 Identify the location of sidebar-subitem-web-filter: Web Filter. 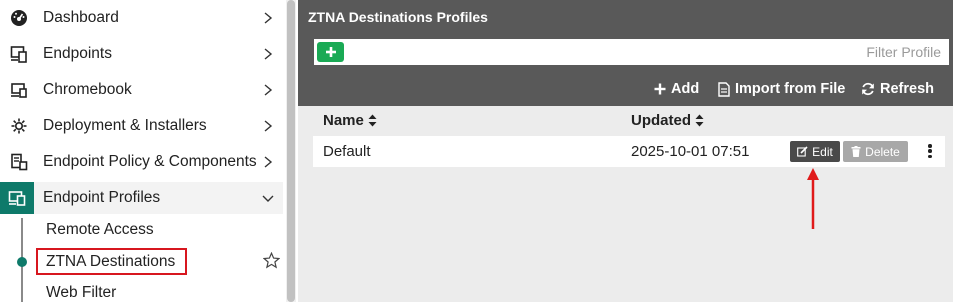
(81, 293).